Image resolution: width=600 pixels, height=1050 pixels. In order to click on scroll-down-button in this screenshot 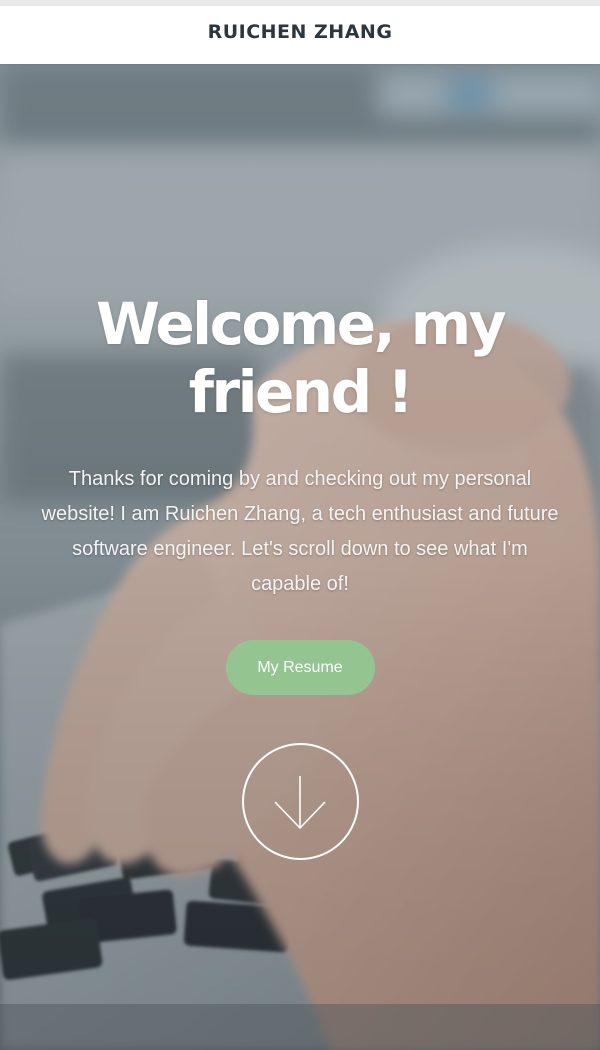, I will do `click(300, 801)`.